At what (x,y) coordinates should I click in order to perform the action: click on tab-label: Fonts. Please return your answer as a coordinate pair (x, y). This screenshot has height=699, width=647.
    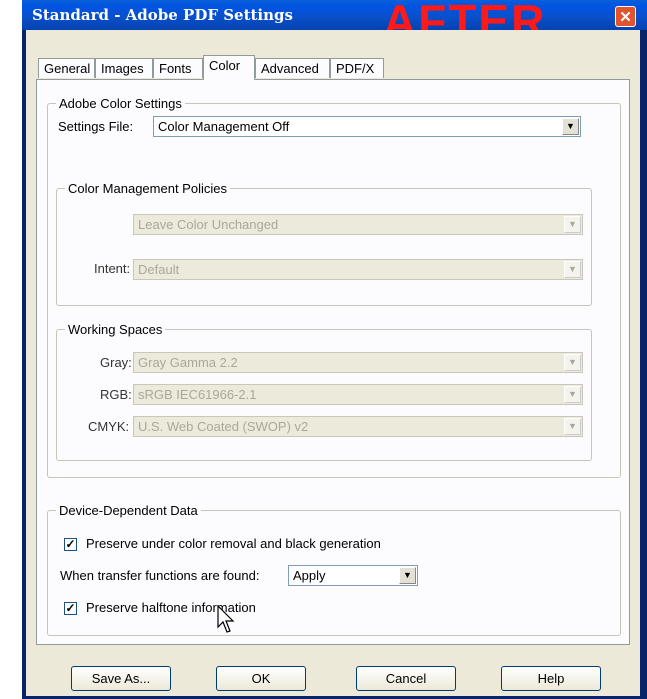
    Looking at the image, I should click on (175, 68).